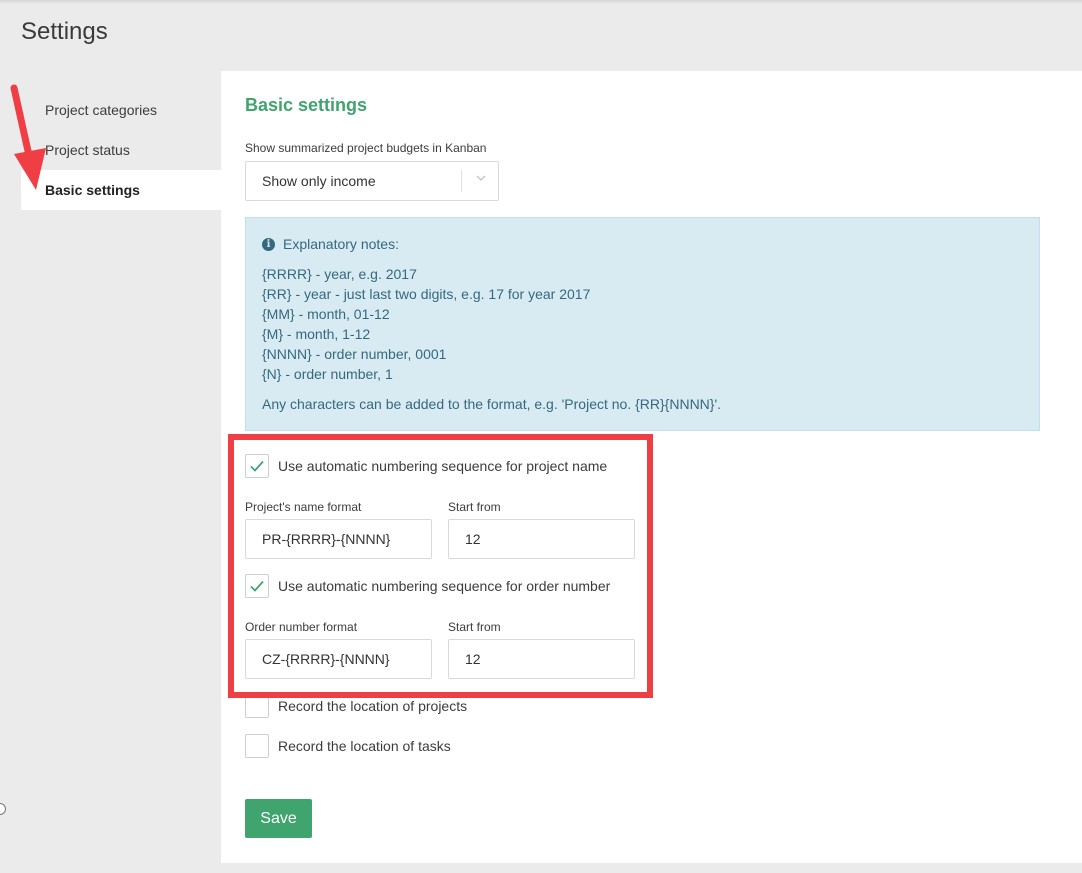 The width and height of the screenshot is (1082, 873). I want to click on location-tasks-checkbox, so click(257, 746).